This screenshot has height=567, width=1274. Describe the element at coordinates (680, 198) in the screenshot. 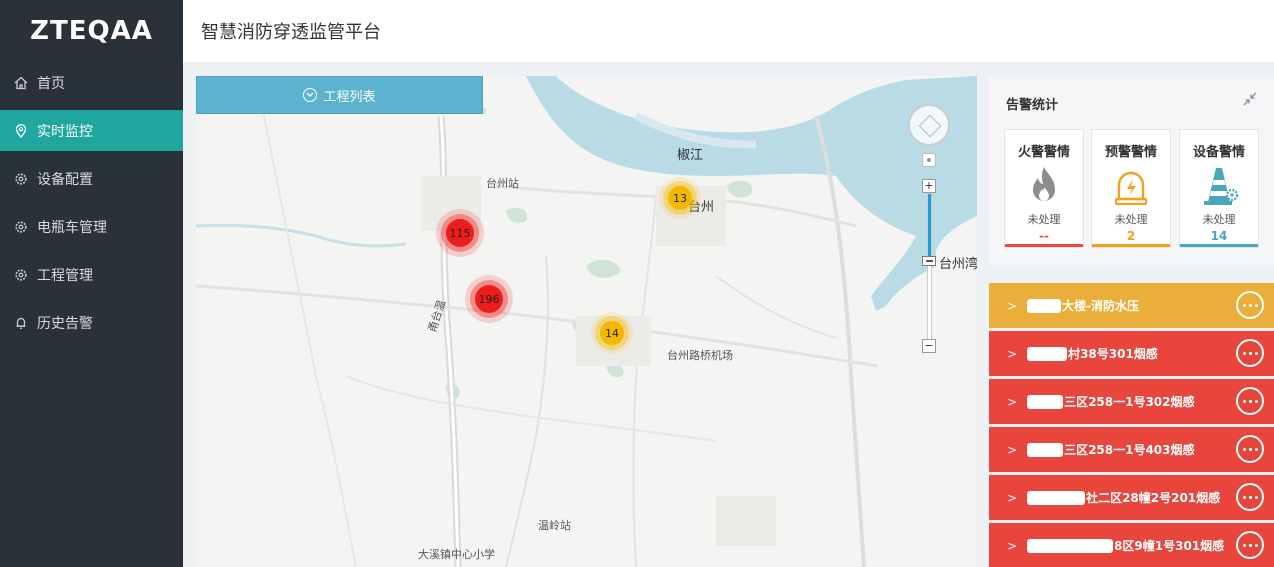

I see `warning-cluster-marker: 13` at that location.